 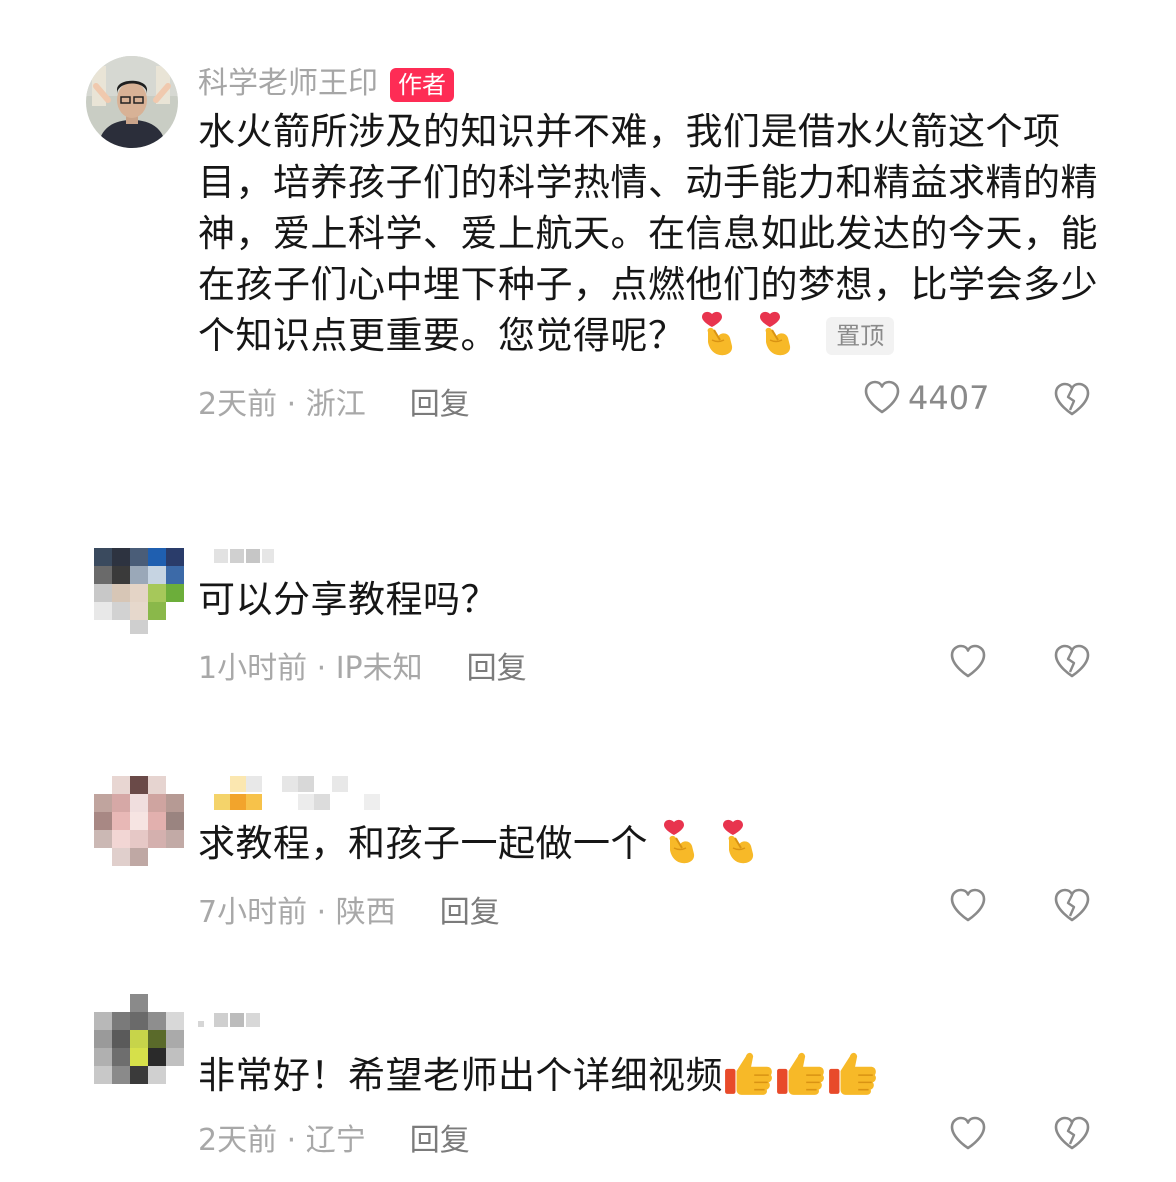 I want to click on comment-text-content: 求教程，和孩子一起做一个, so click(x=423, y=843).